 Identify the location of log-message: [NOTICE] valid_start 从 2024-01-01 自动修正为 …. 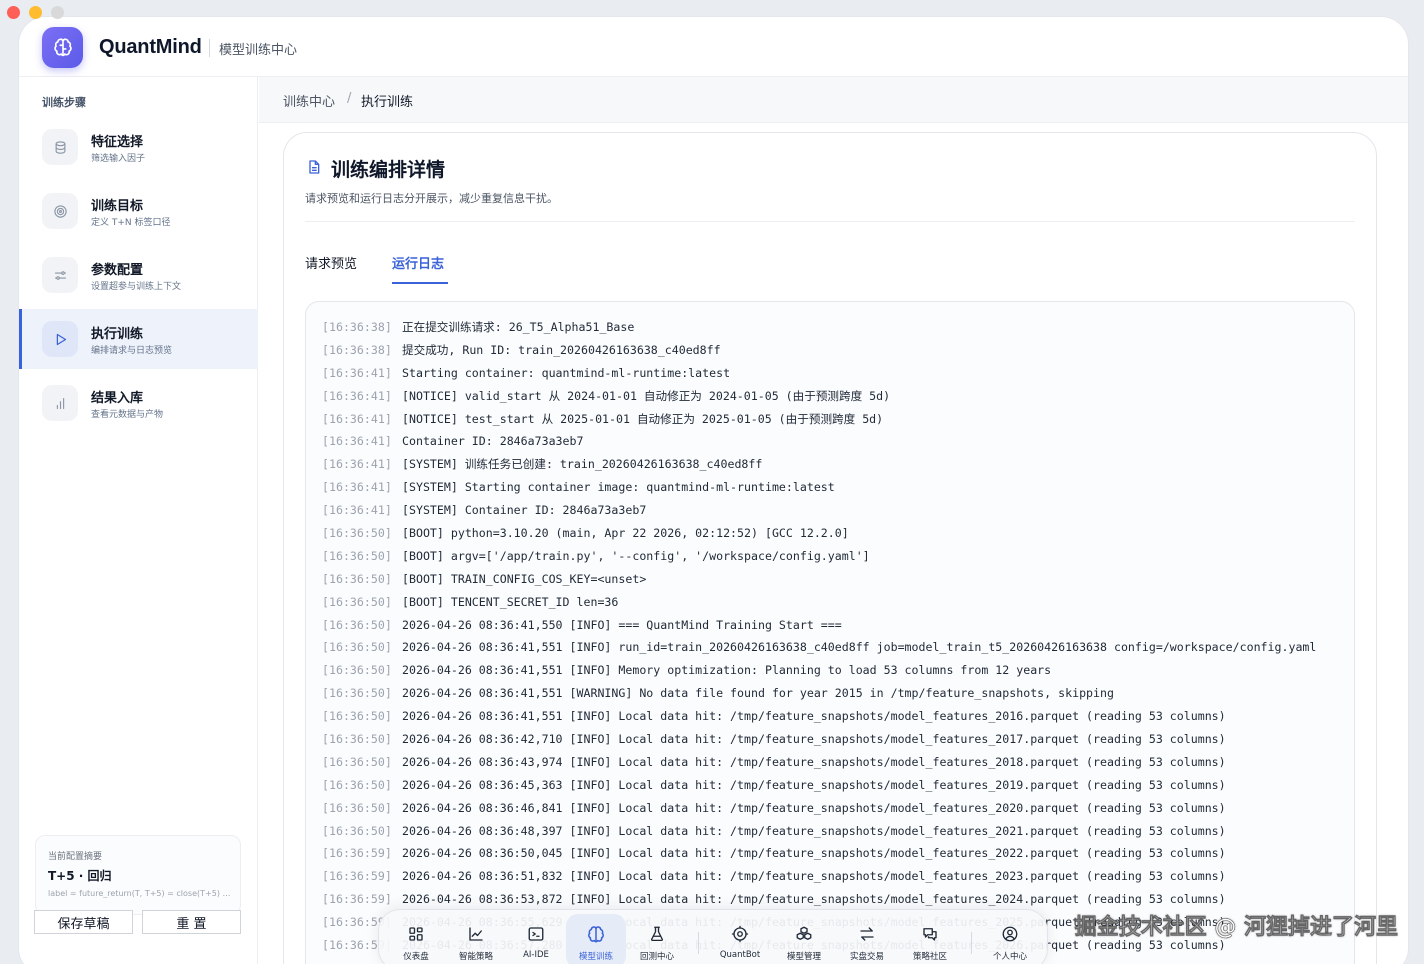
(646, 395).